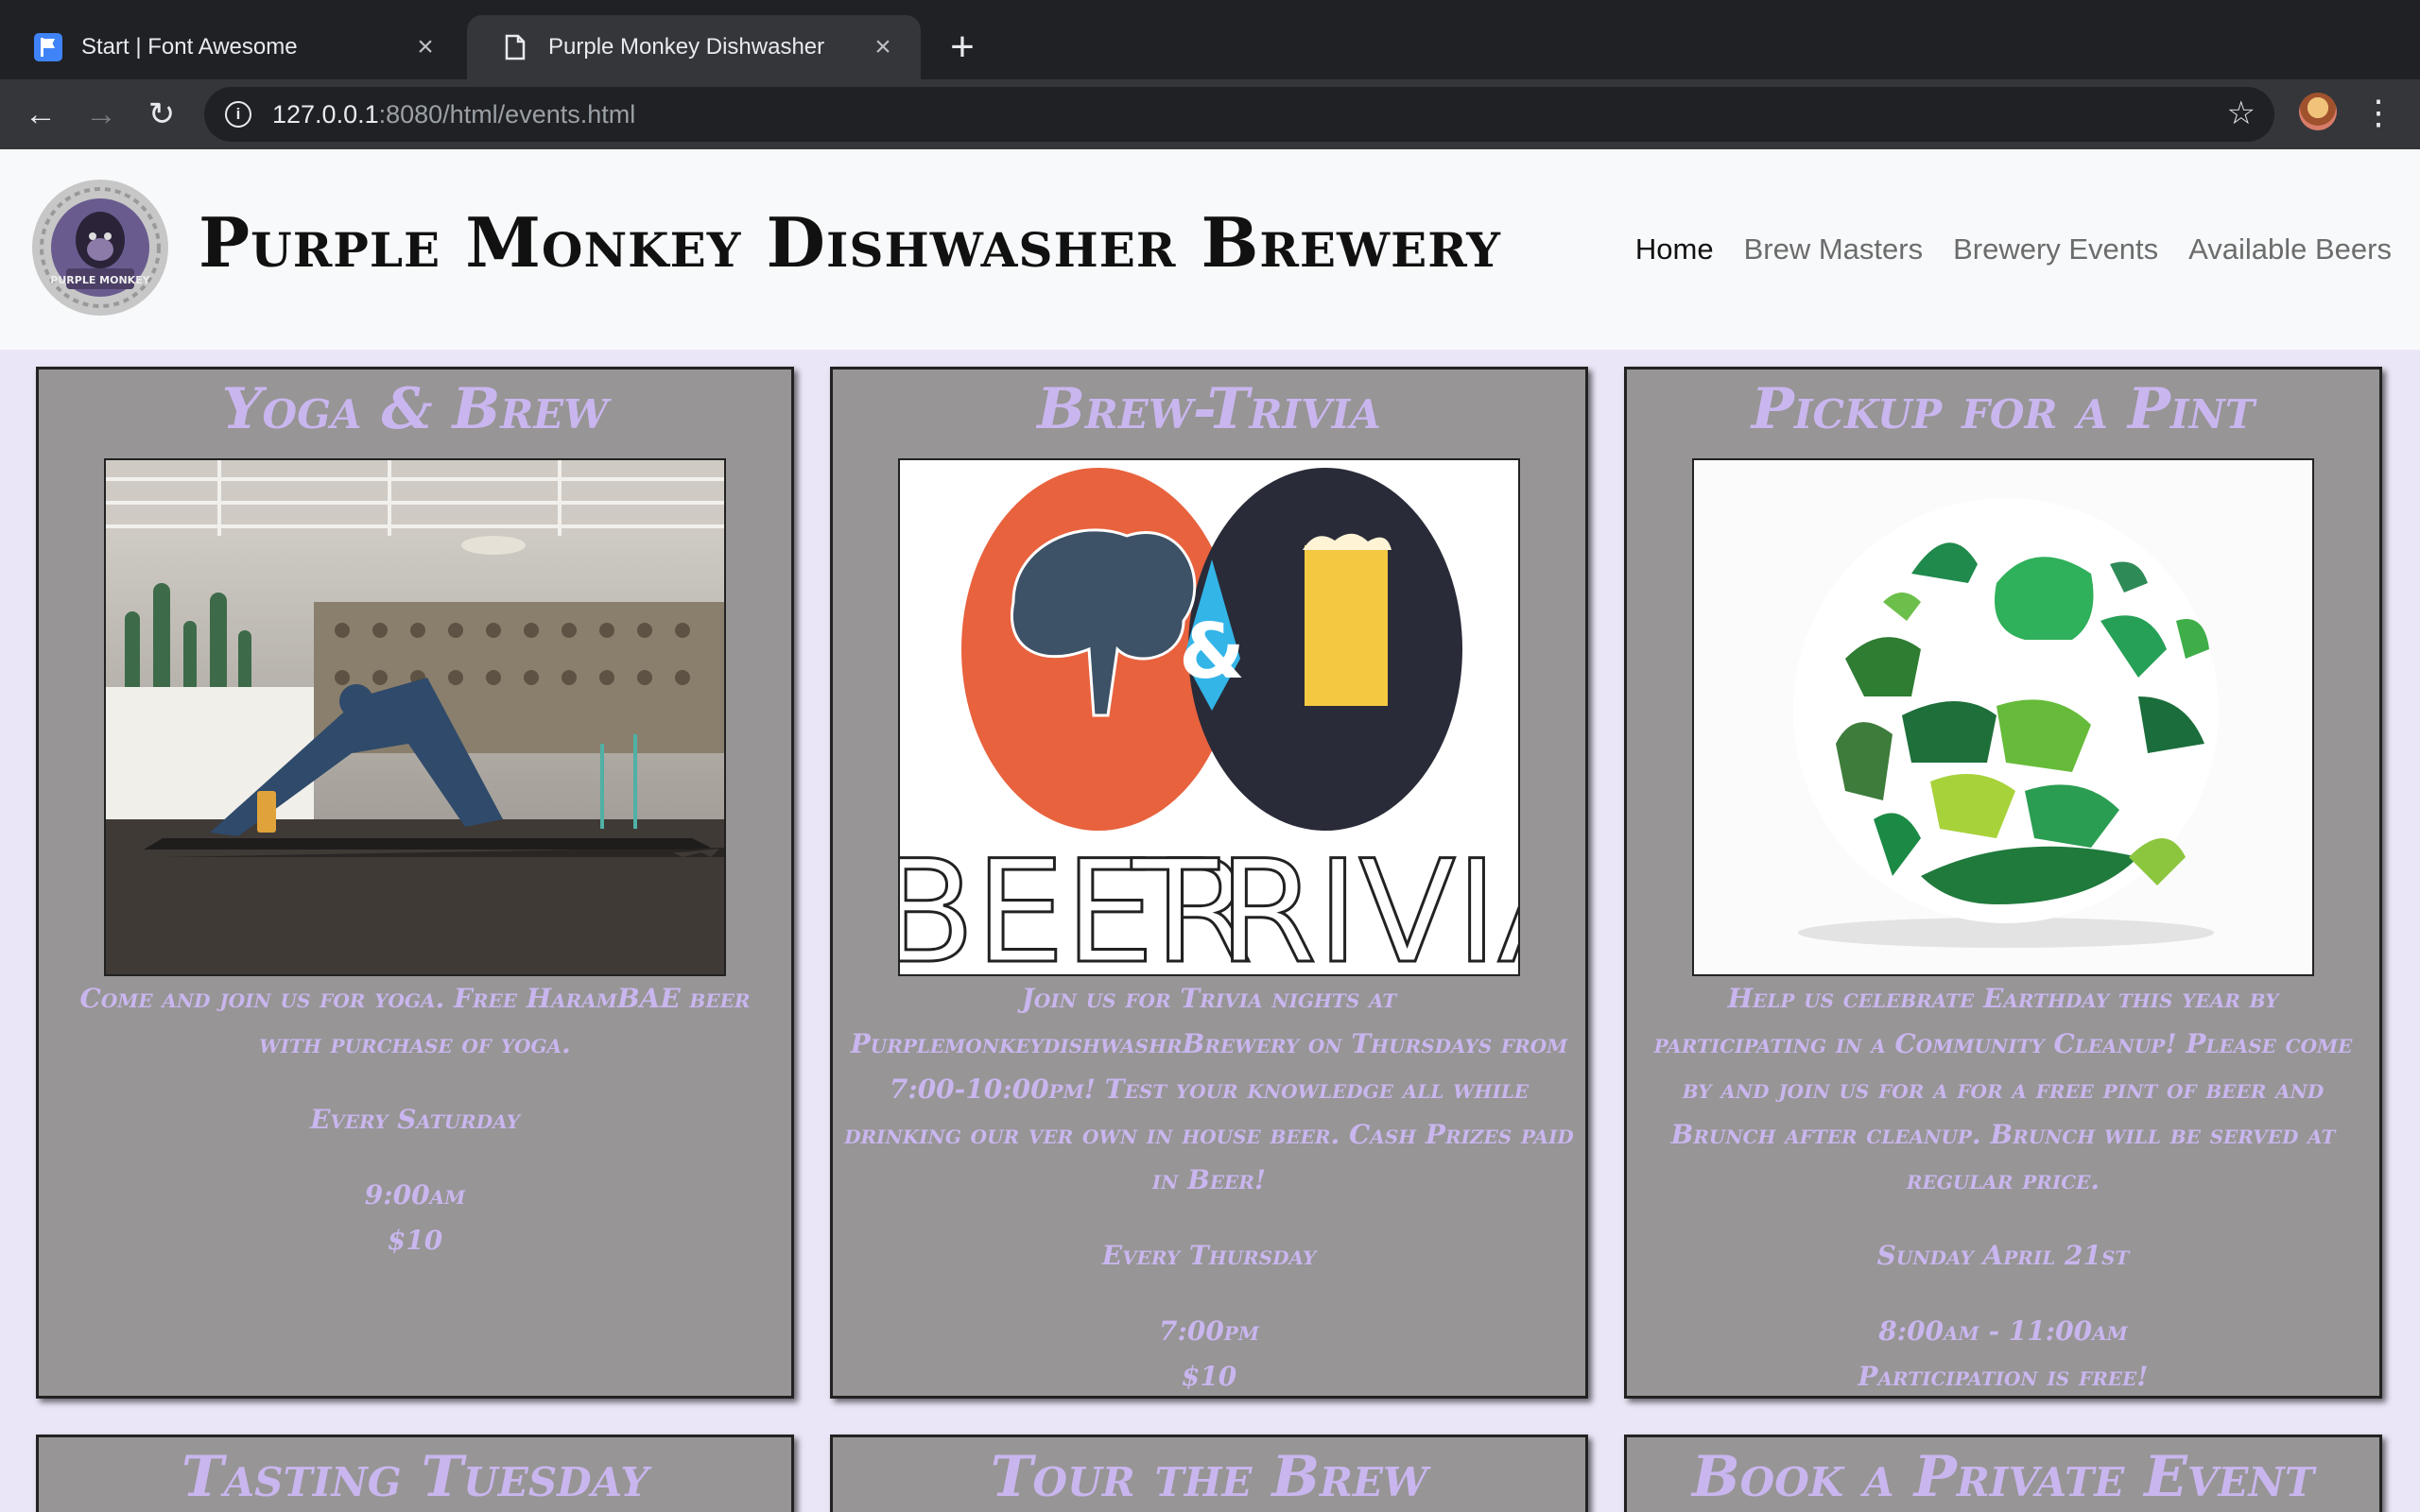 This screenshot has width=2420, height=1512. Describe the element at coordinates (2003, 717) in the screenshot. I see `earth-animals-graphic` at that location.